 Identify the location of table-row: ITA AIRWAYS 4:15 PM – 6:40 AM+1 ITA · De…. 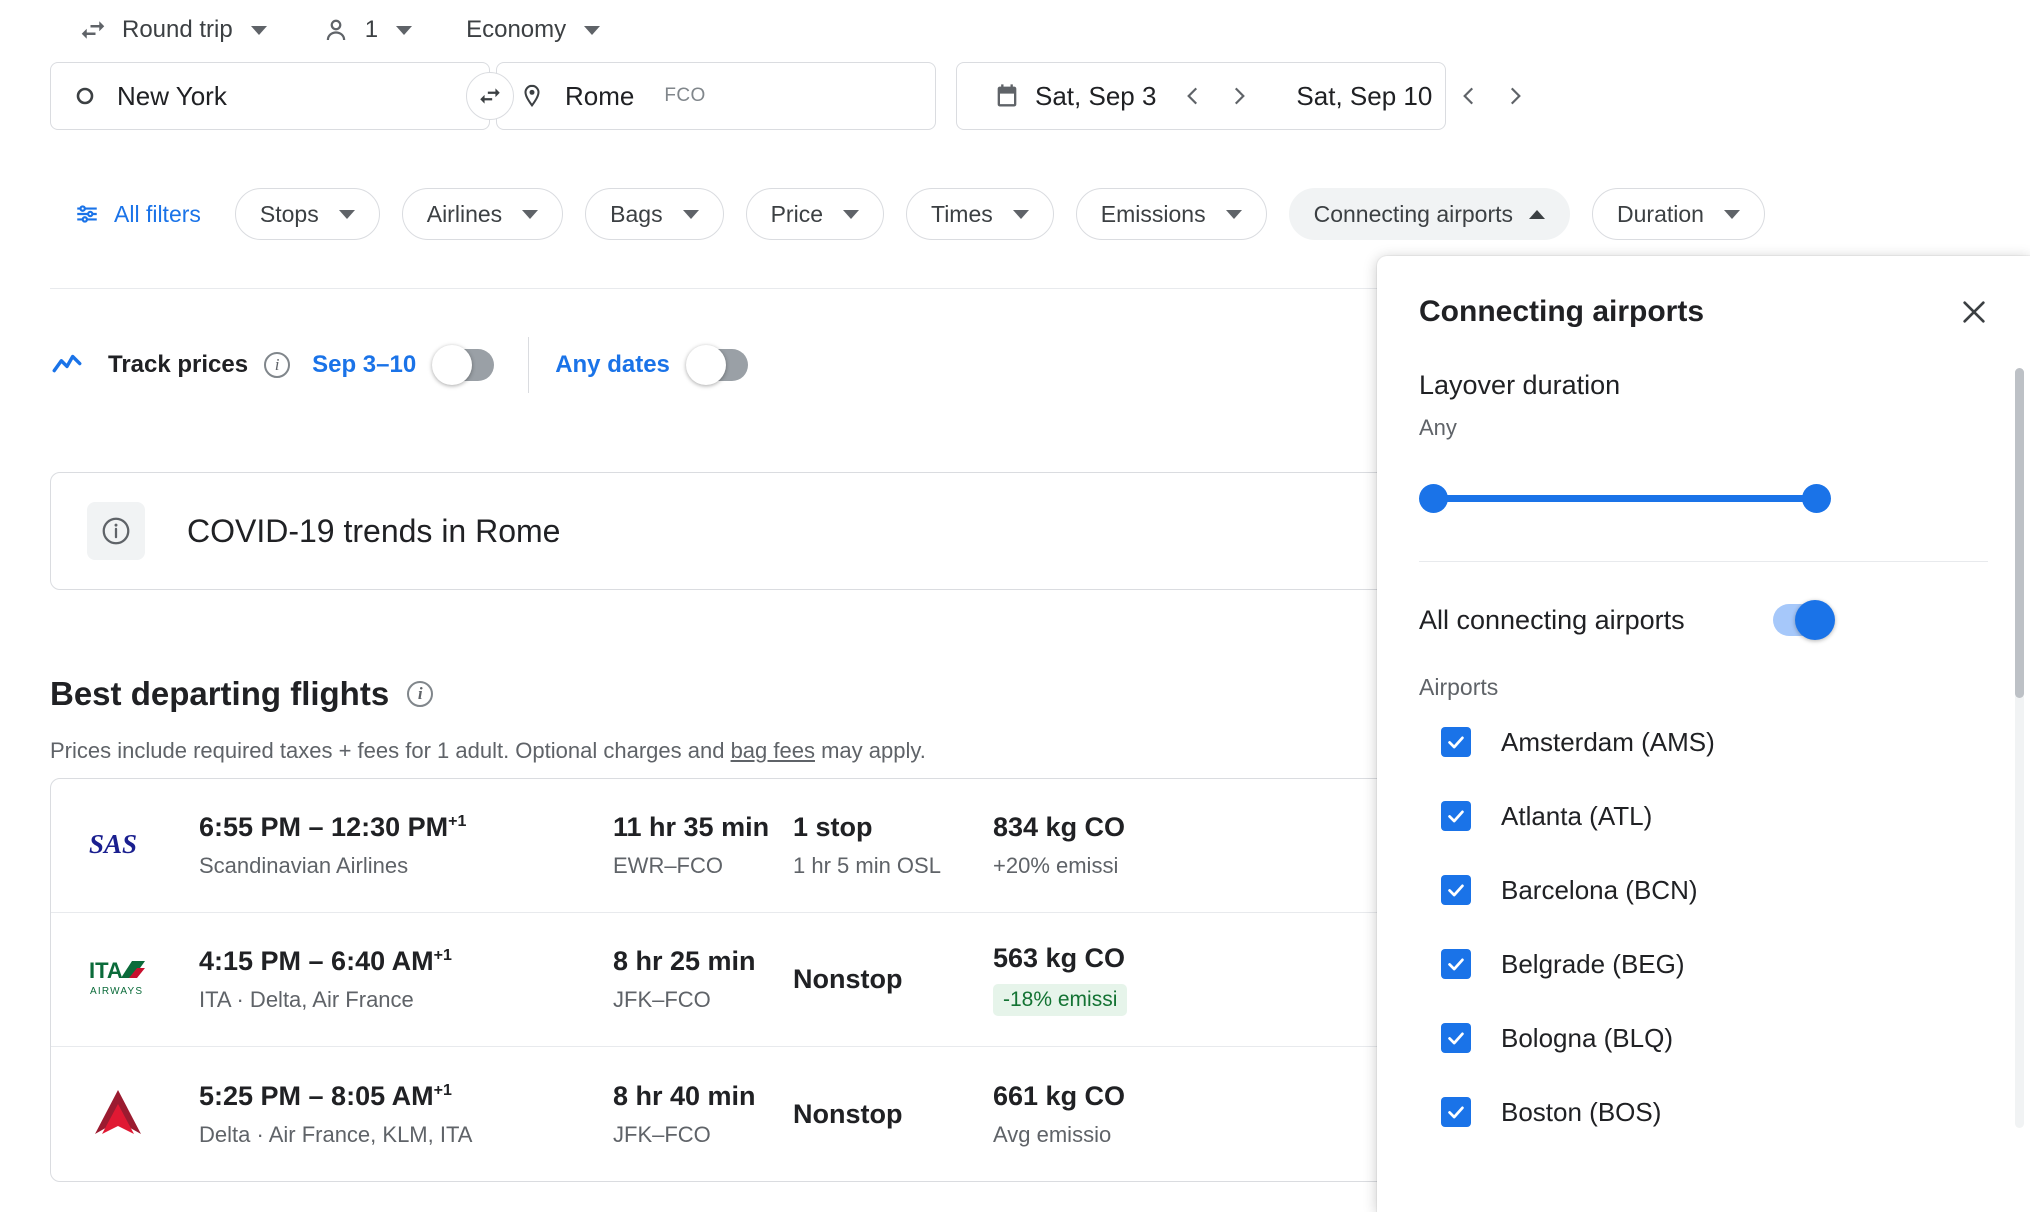
(790, 980).